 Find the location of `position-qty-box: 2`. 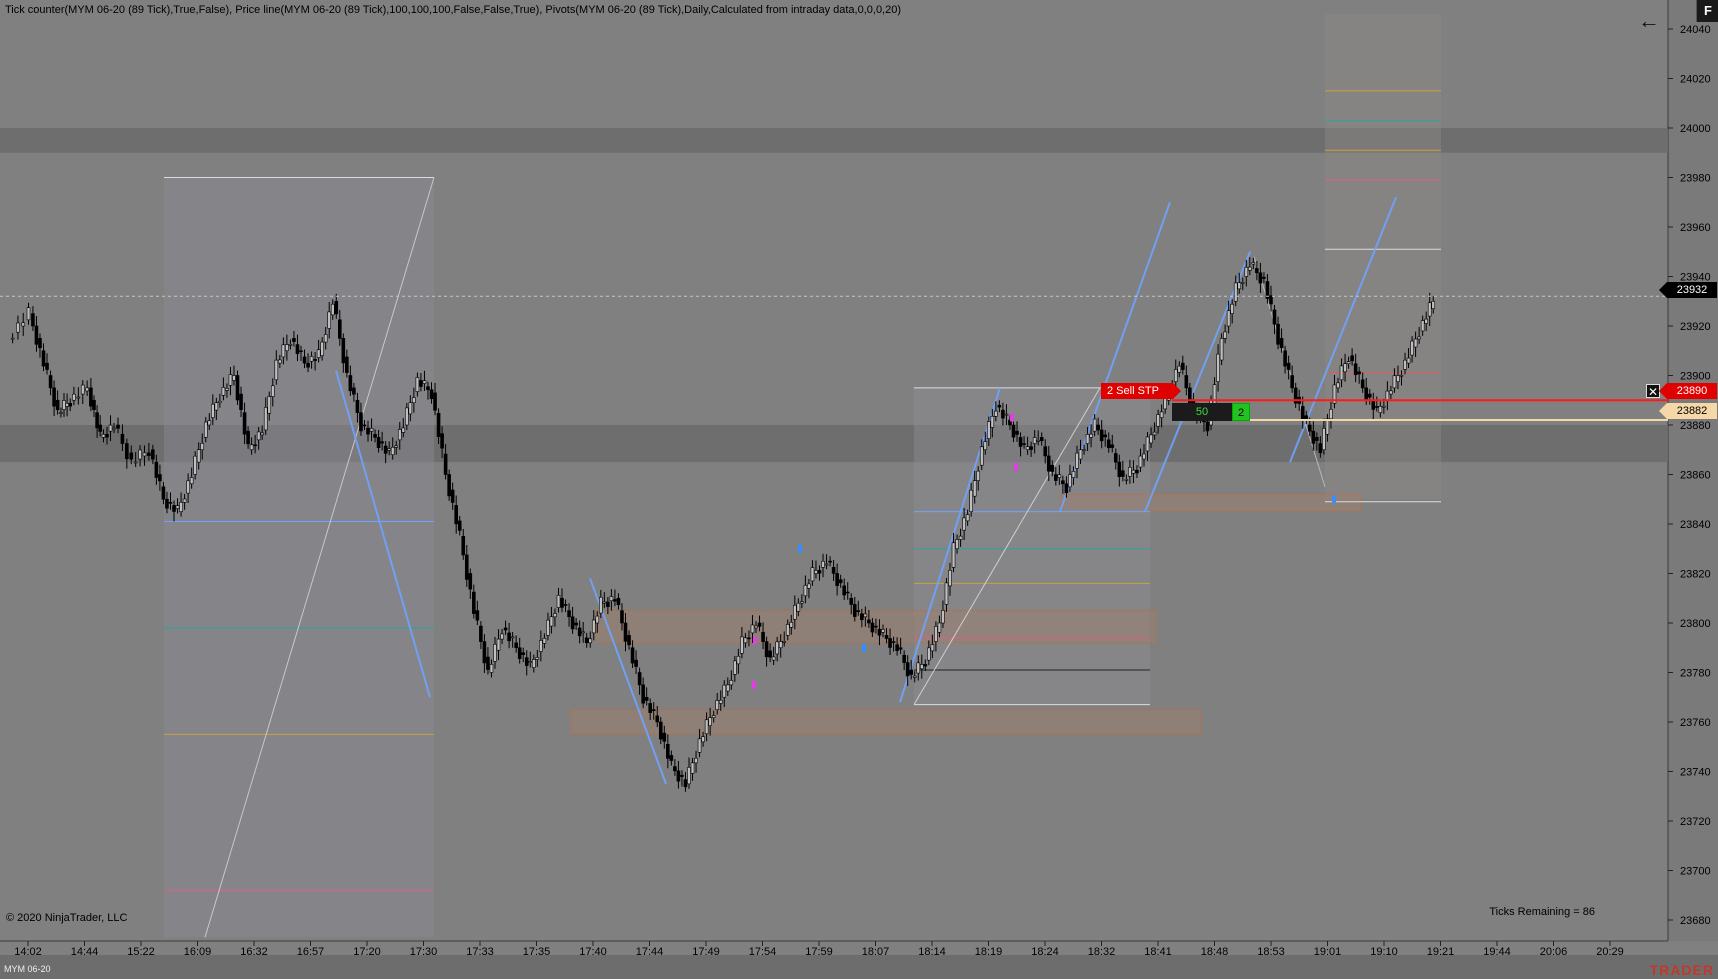

position-qty-box: 2 is located at coordinates (1241, 412).